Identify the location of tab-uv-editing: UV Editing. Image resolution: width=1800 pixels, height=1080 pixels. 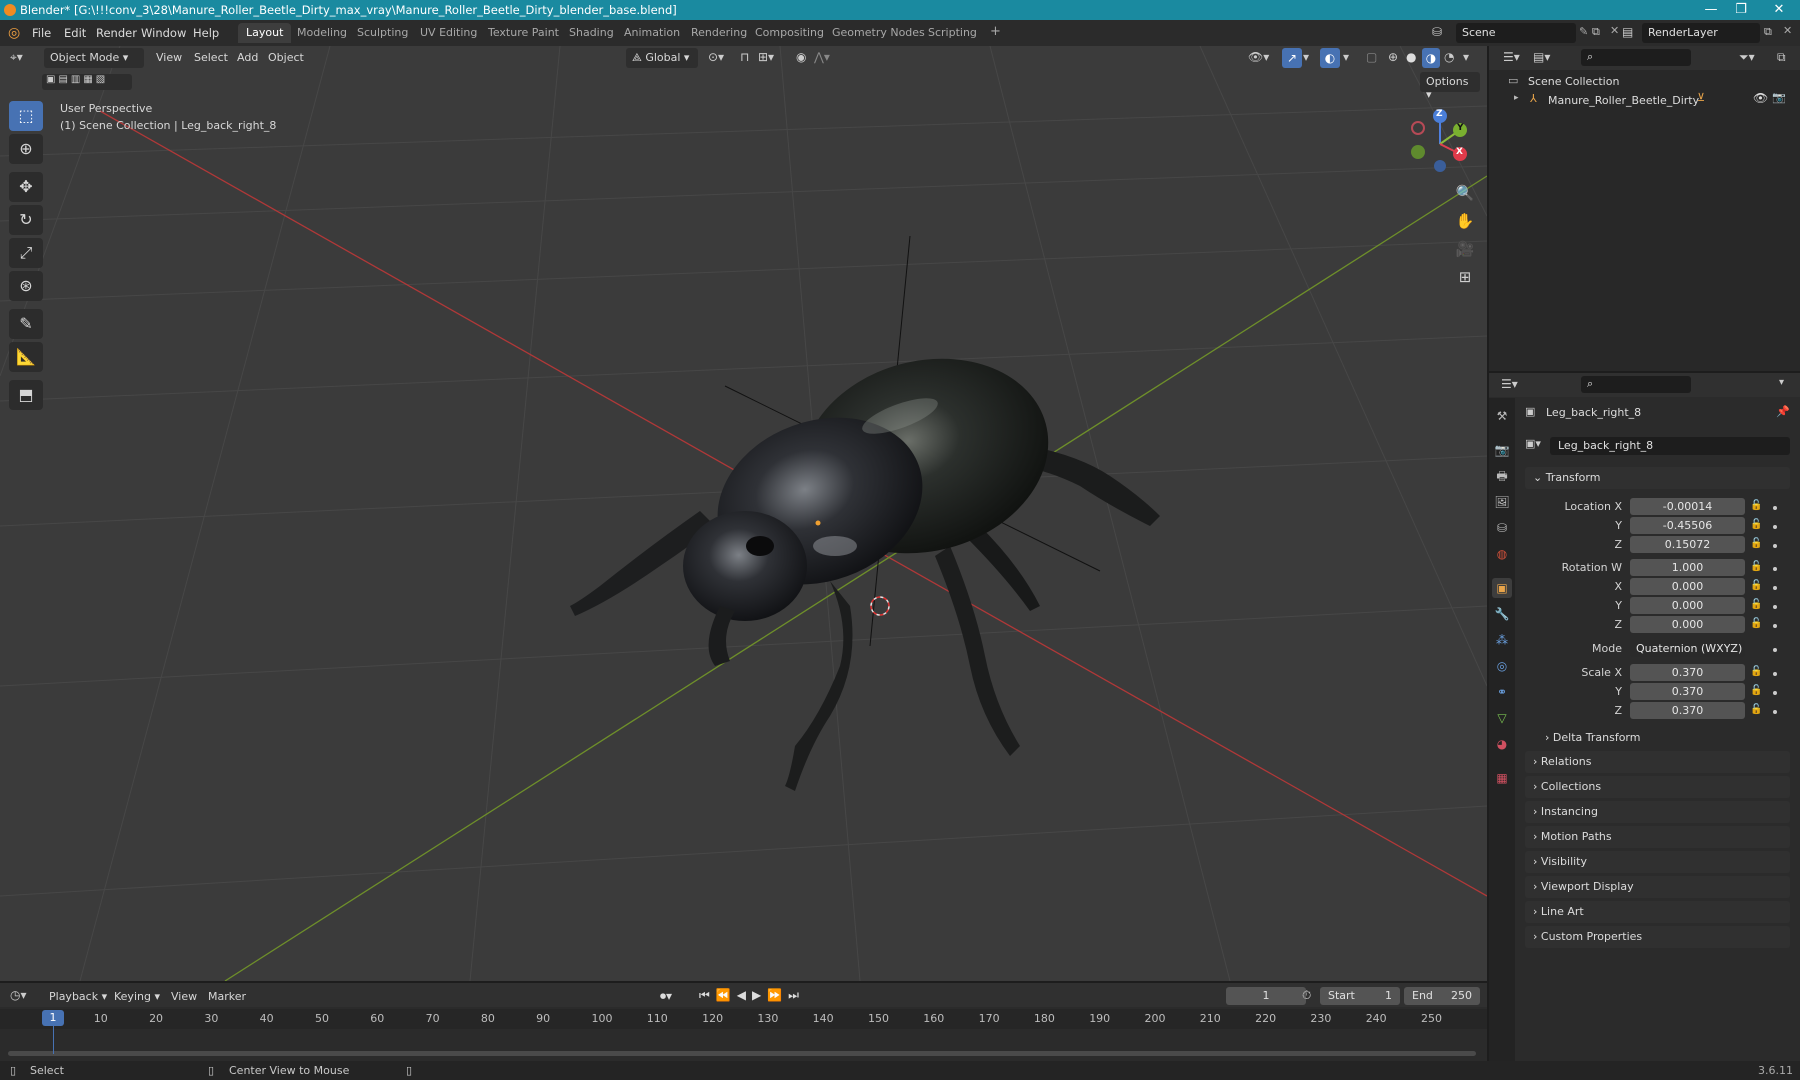
(448, 33).